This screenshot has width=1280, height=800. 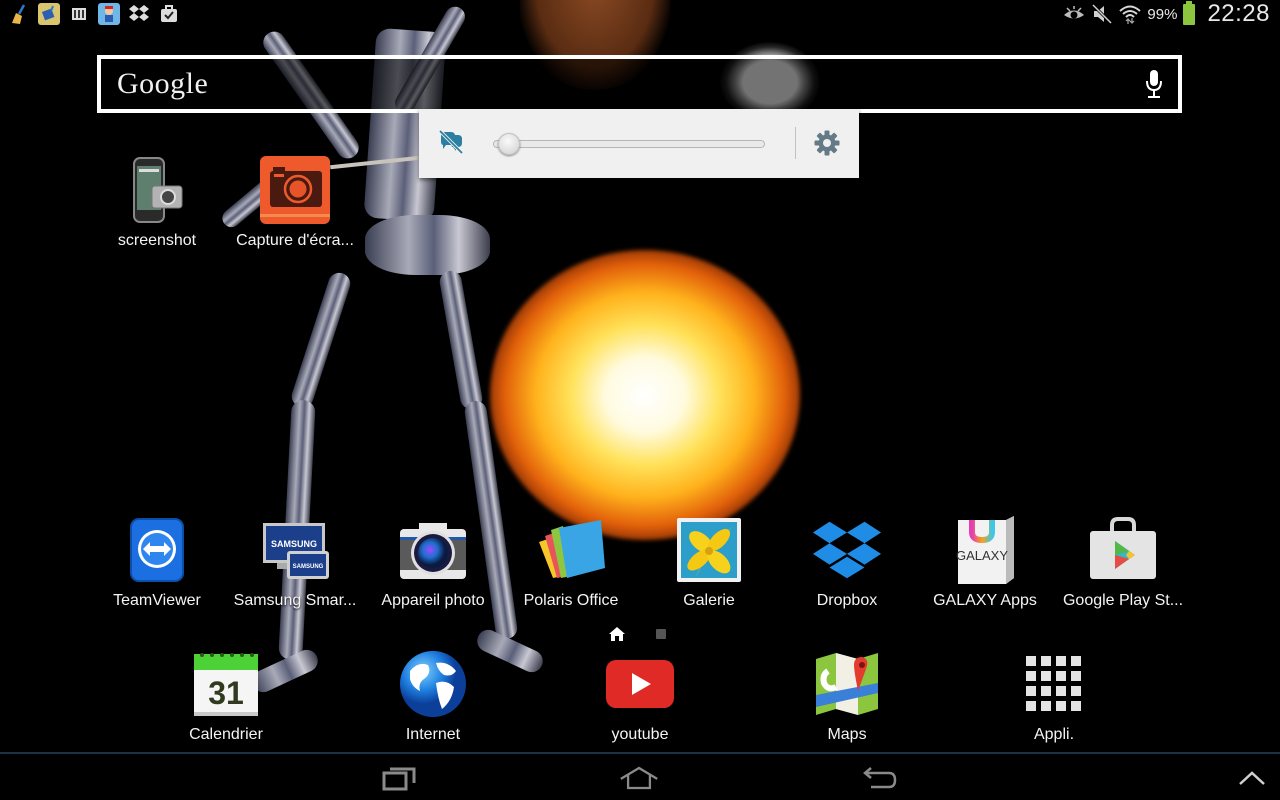 I want to click on task-done-icon, so click(x=169, y=14).